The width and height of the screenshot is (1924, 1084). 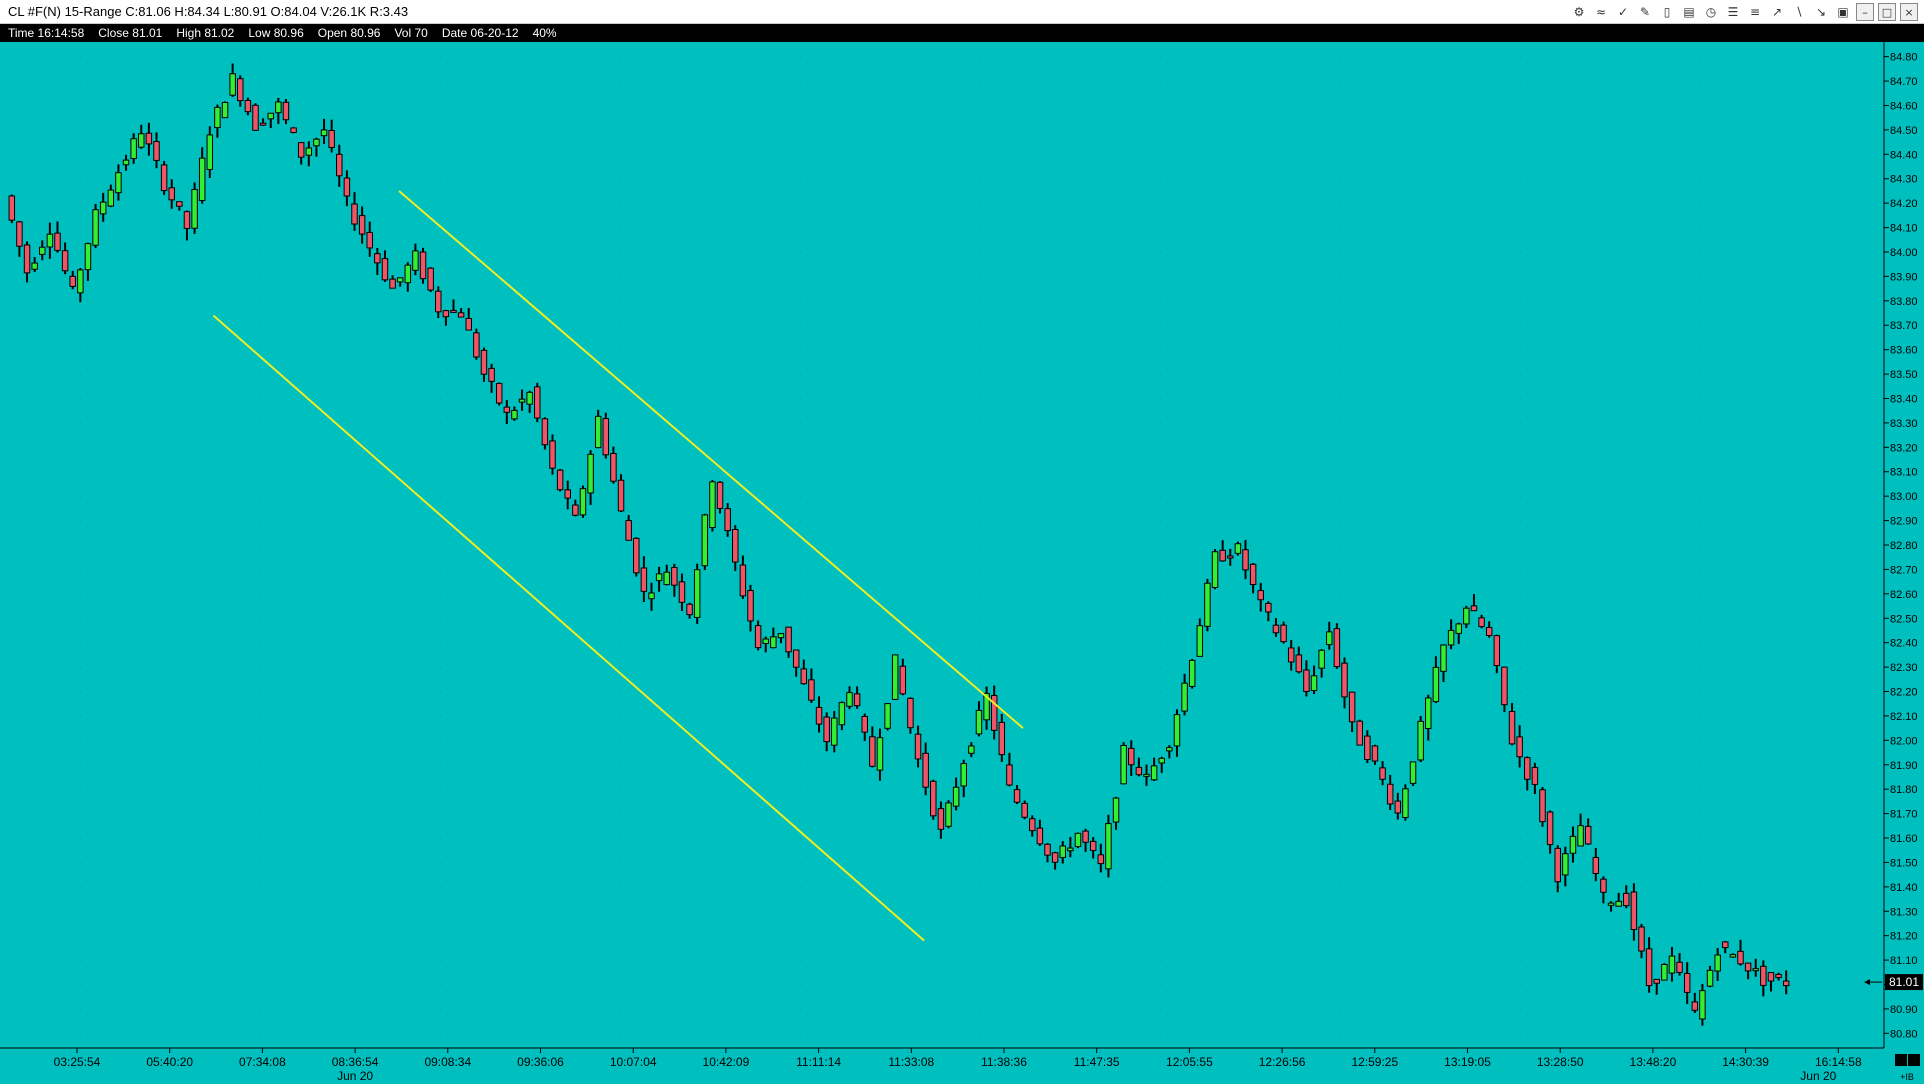 What do you see at coordinates (276, 33) in the screenshot?
I see `info-low: Low 80.96` at bounding box center [276, 33].